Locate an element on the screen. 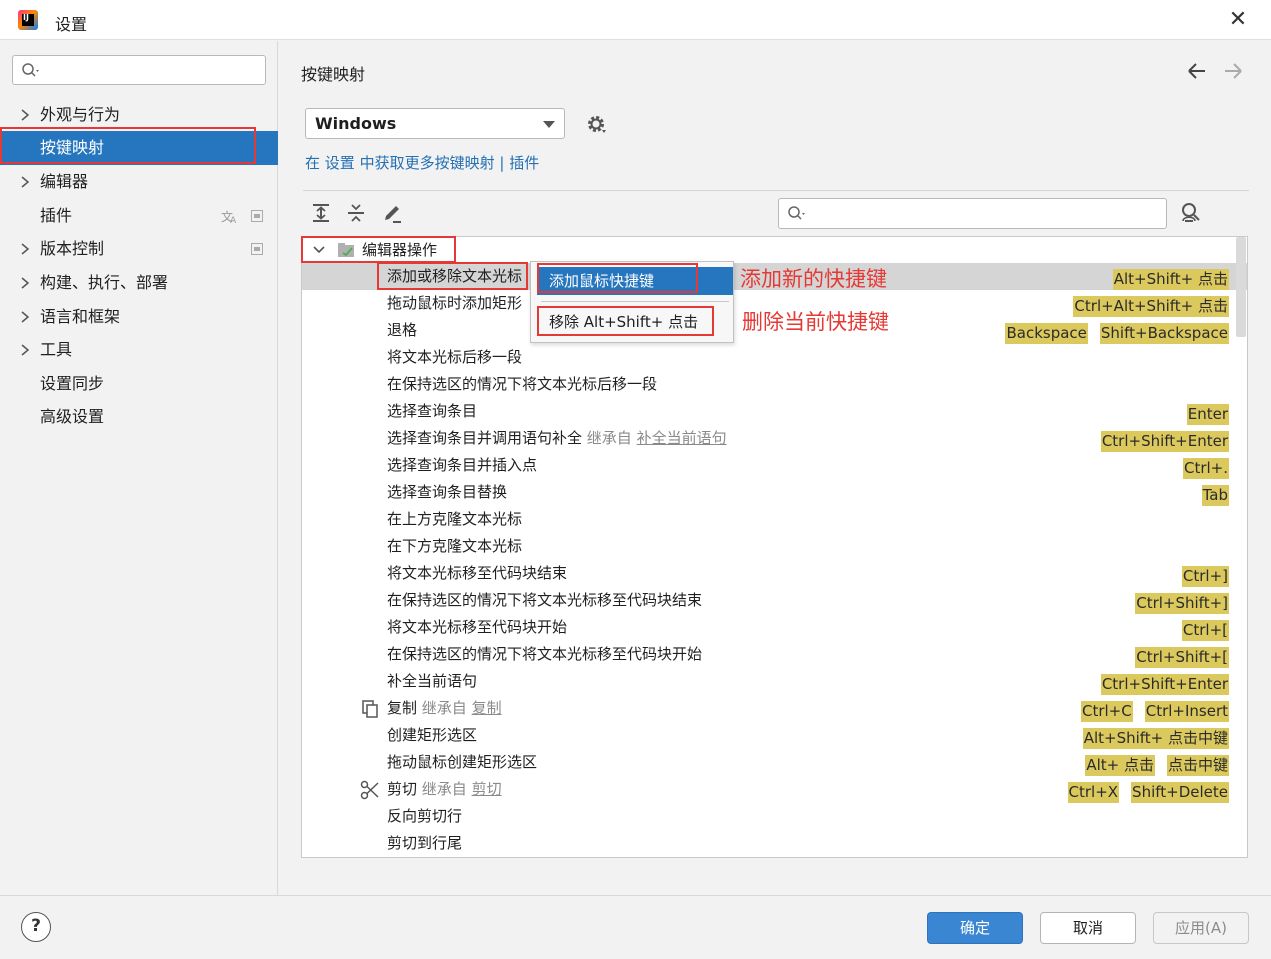 The height and width of the screenshot is (959, 1271). module-icon is located at coordinates (257, 216).